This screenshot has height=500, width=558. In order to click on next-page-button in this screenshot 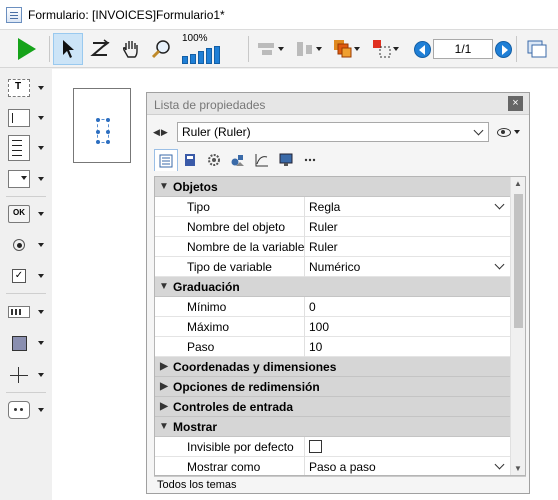, I will do `click(503, 49)`.